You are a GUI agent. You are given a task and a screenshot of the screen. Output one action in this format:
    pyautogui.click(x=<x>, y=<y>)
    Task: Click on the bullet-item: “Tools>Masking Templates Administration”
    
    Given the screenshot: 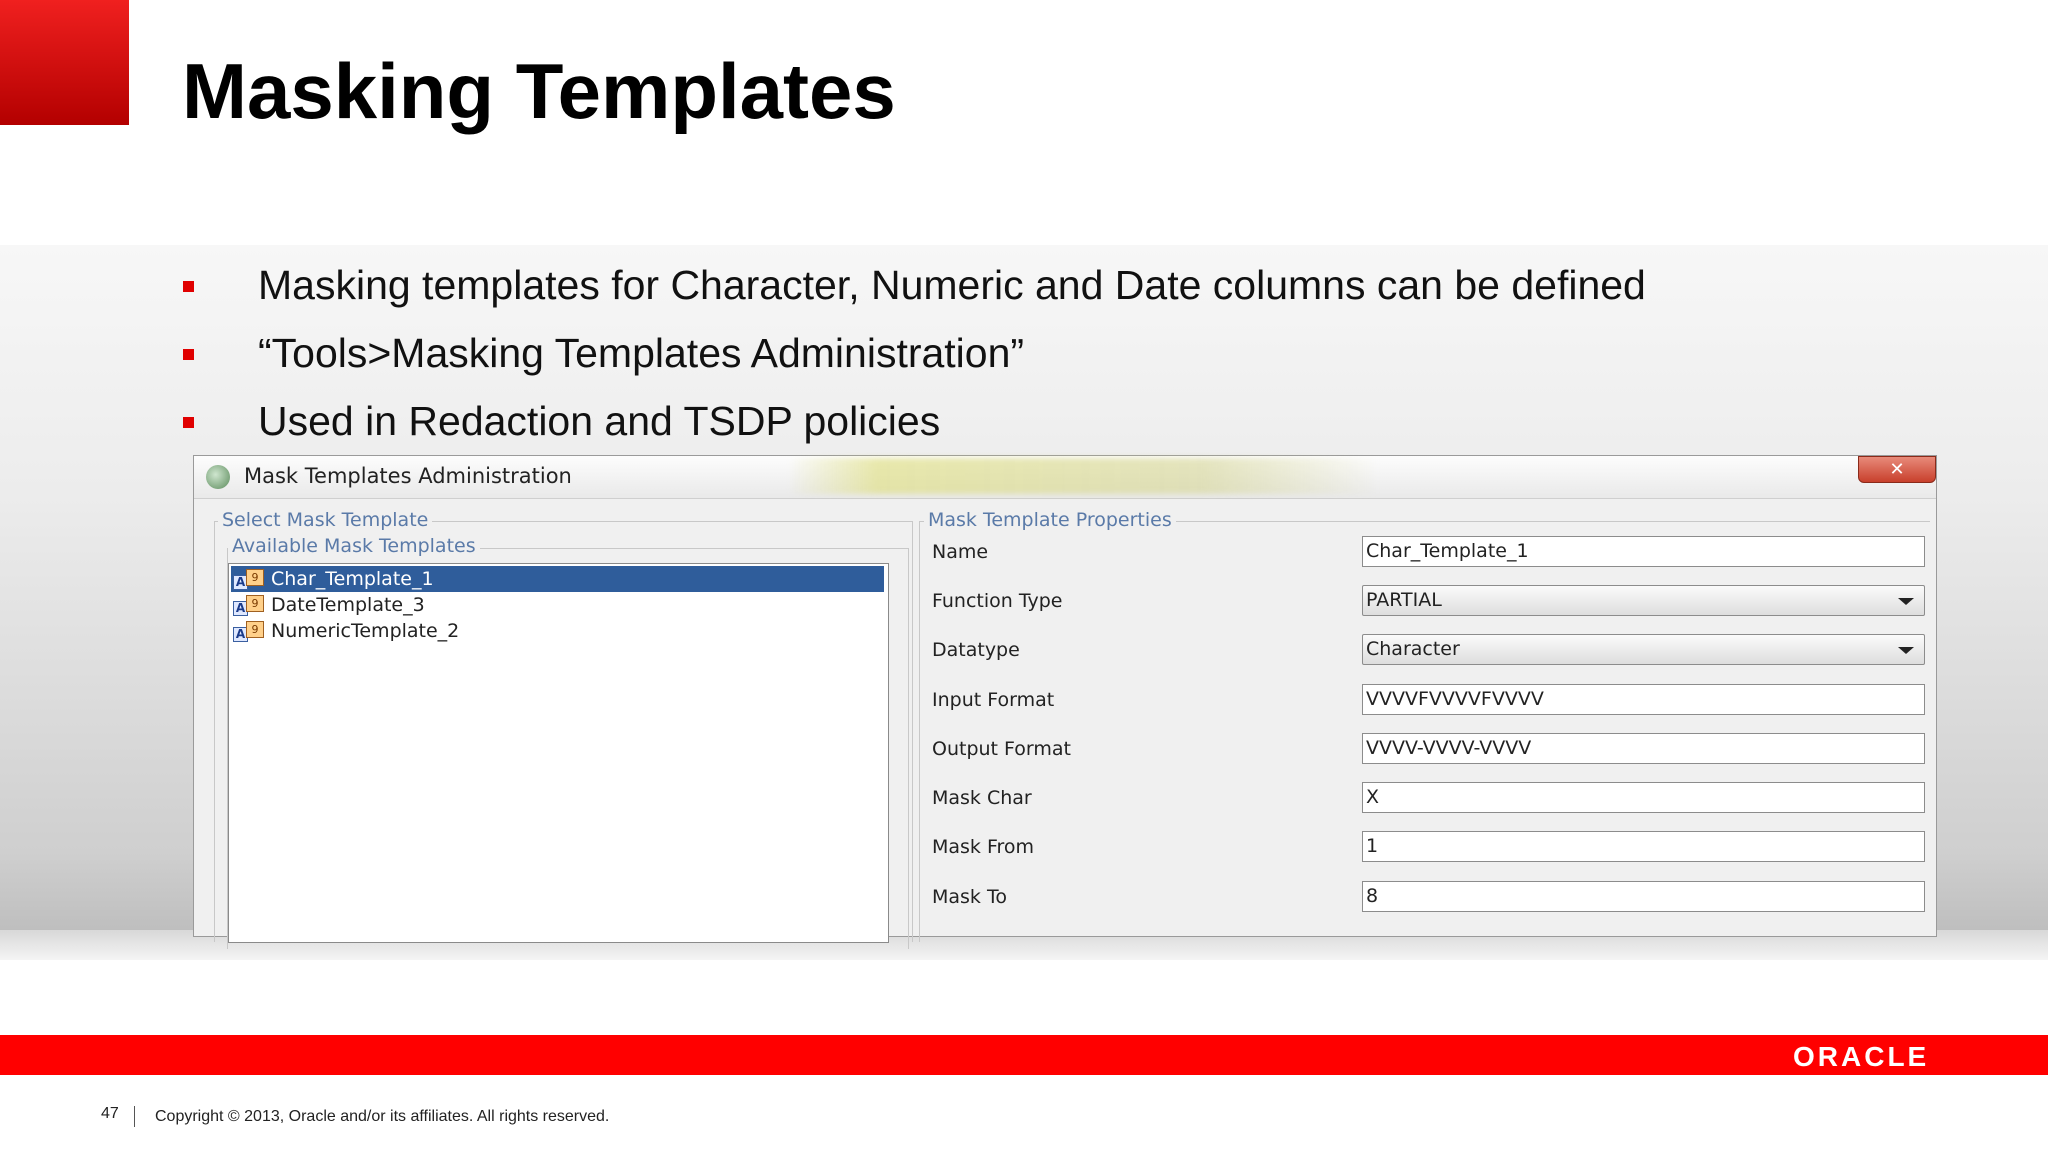 What is the action you would take?
    pyautogui.click(x=1090, y=357)
    